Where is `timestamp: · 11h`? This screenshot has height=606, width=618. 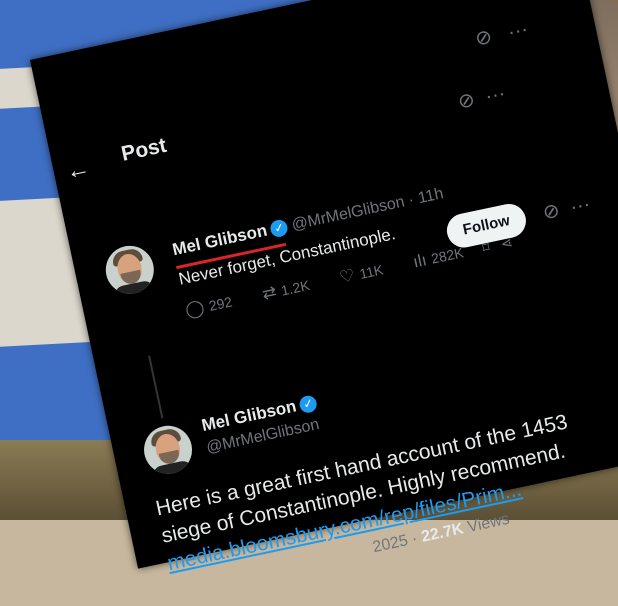 timestamp: · 11h is located at coordinates (426, 197).